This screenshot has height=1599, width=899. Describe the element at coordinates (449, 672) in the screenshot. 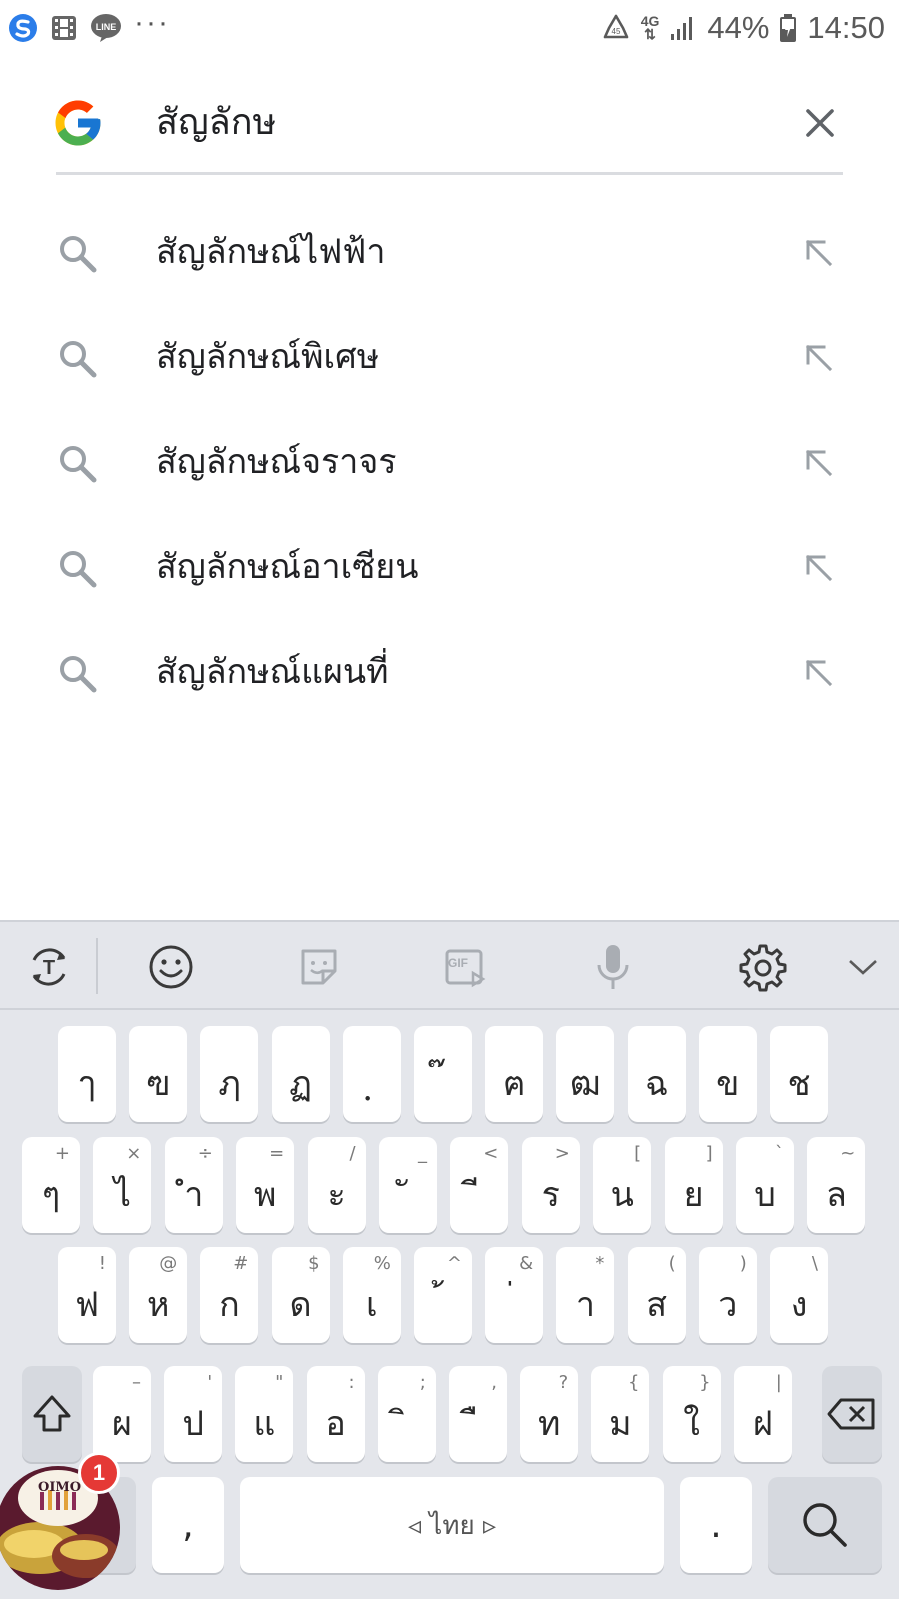

I see `suggestion-item: สัญลักษณ์แผนที่` at that location.